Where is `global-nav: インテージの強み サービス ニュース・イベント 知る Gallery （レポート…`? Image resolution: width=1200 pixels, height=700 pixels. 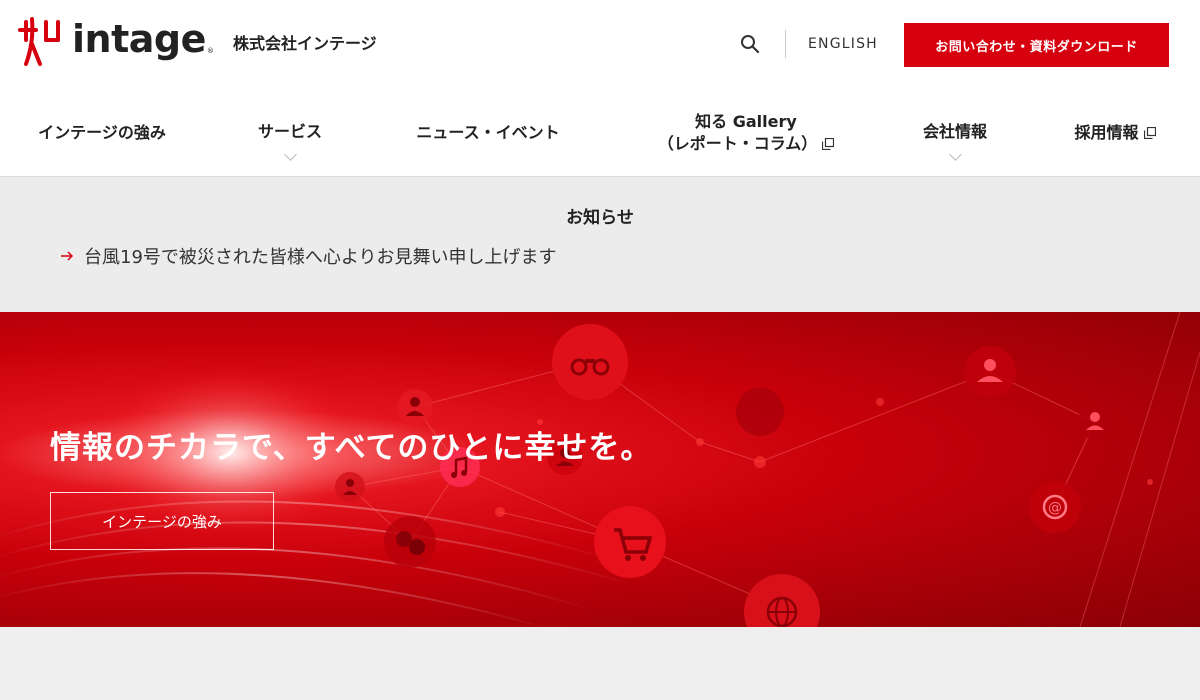 global-nav: インテージの強み サービス ニュース・イベント 知る Gallery （レポート… is located at coordinates (600, 133).